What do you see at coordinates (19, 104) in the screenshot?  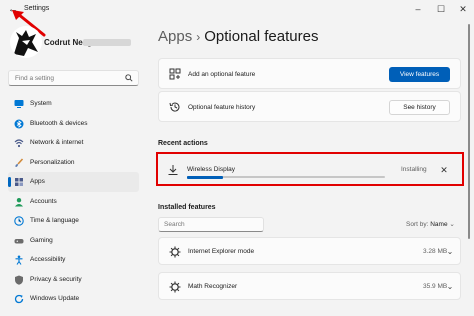 I see `monitor-icon` at bounding box center [19, 104].